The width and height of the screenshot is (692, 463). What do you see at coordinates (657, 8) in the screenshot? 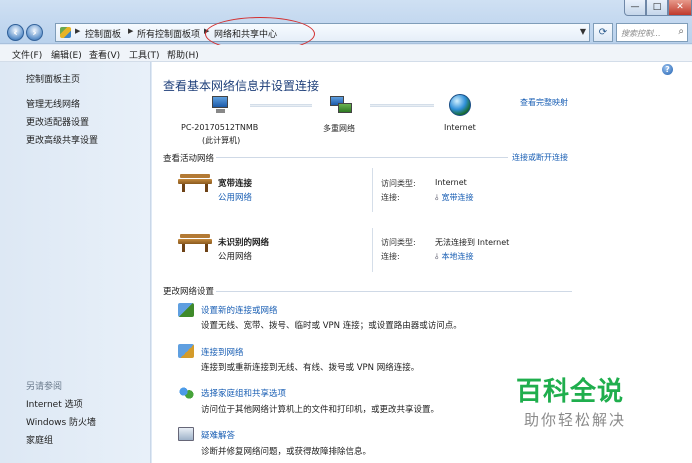
I see `maximize-button: □` at bounding box center [657, 8].